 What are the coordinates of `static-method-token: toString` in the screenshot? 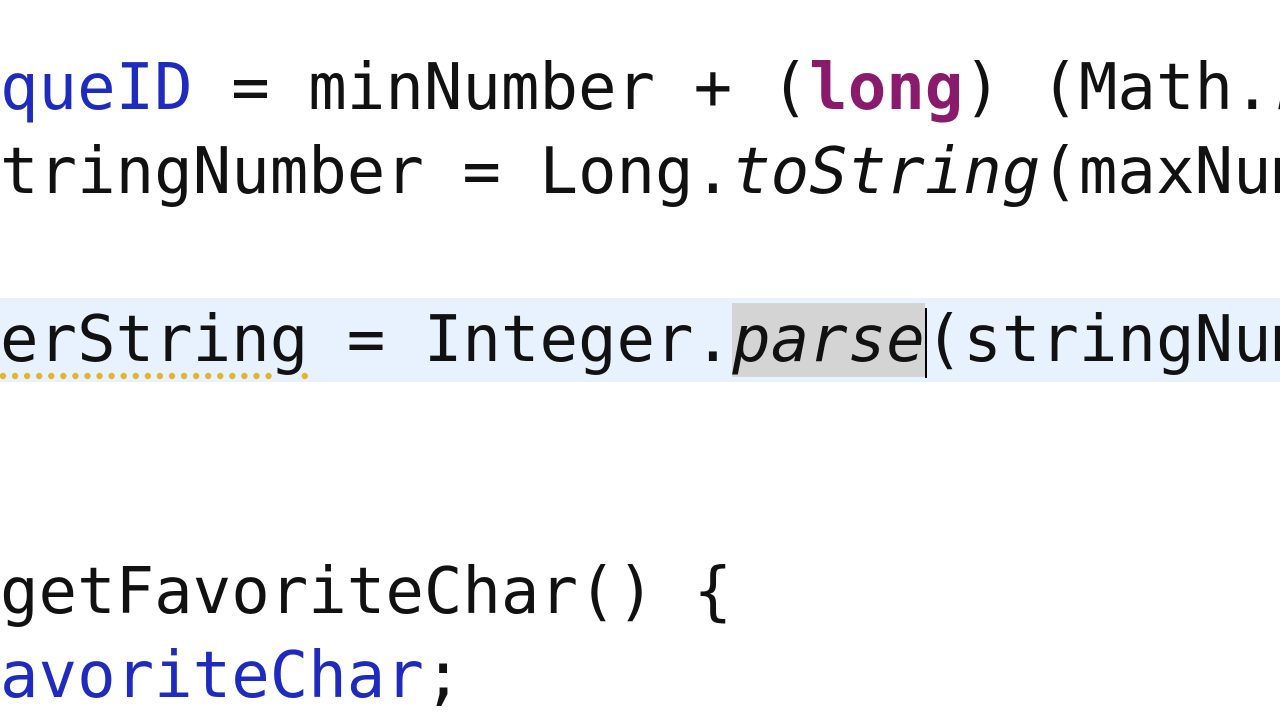 It's located at (886, 172).